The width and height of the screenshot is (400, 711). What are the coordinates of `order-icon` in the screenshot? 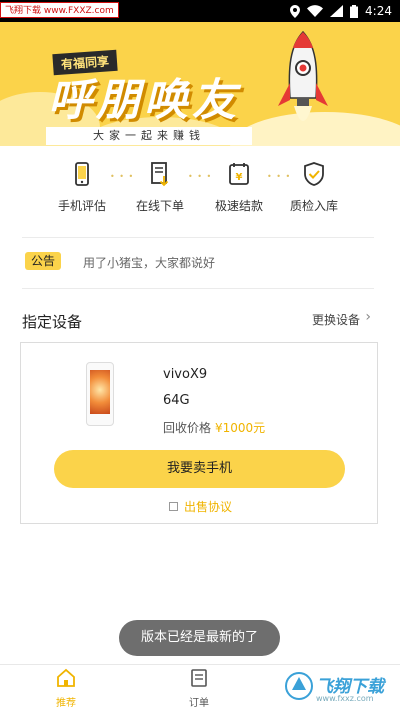 It's located at (160, 174).